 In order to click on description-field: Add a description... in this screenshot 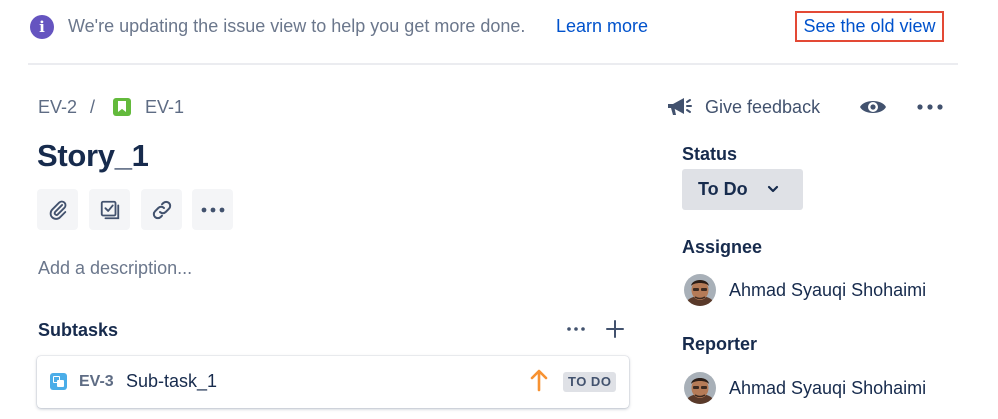, I will do `click(115, 268)`.